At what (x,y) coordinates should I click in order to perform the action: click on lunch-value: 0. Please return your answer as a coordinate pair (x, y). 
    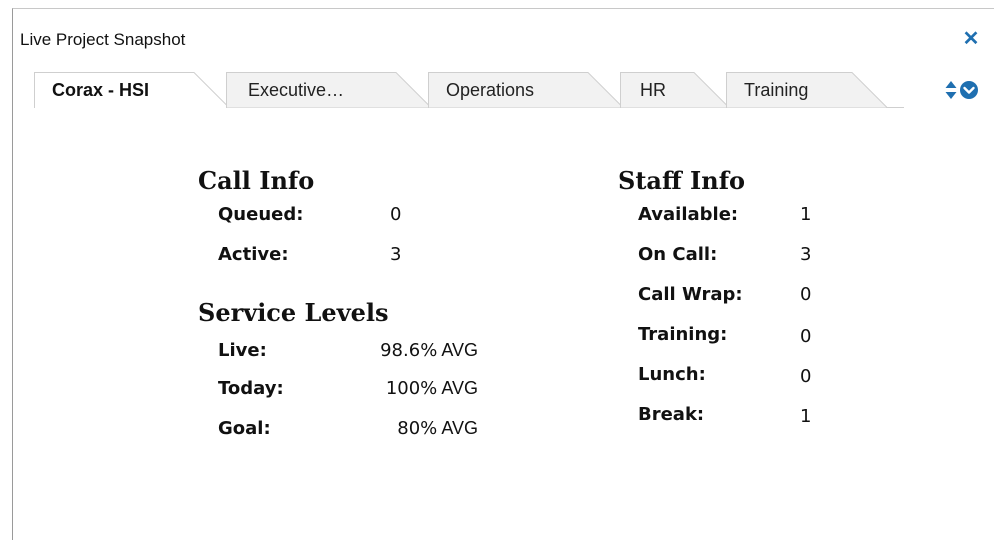
    Looking at the image, I should click on (806, 376).